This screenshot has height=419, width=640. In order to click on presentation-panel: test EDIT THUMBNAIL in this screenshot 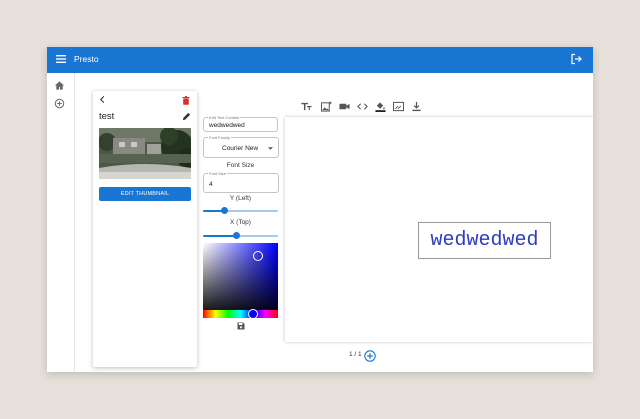, I will do `click(145, 229)`.